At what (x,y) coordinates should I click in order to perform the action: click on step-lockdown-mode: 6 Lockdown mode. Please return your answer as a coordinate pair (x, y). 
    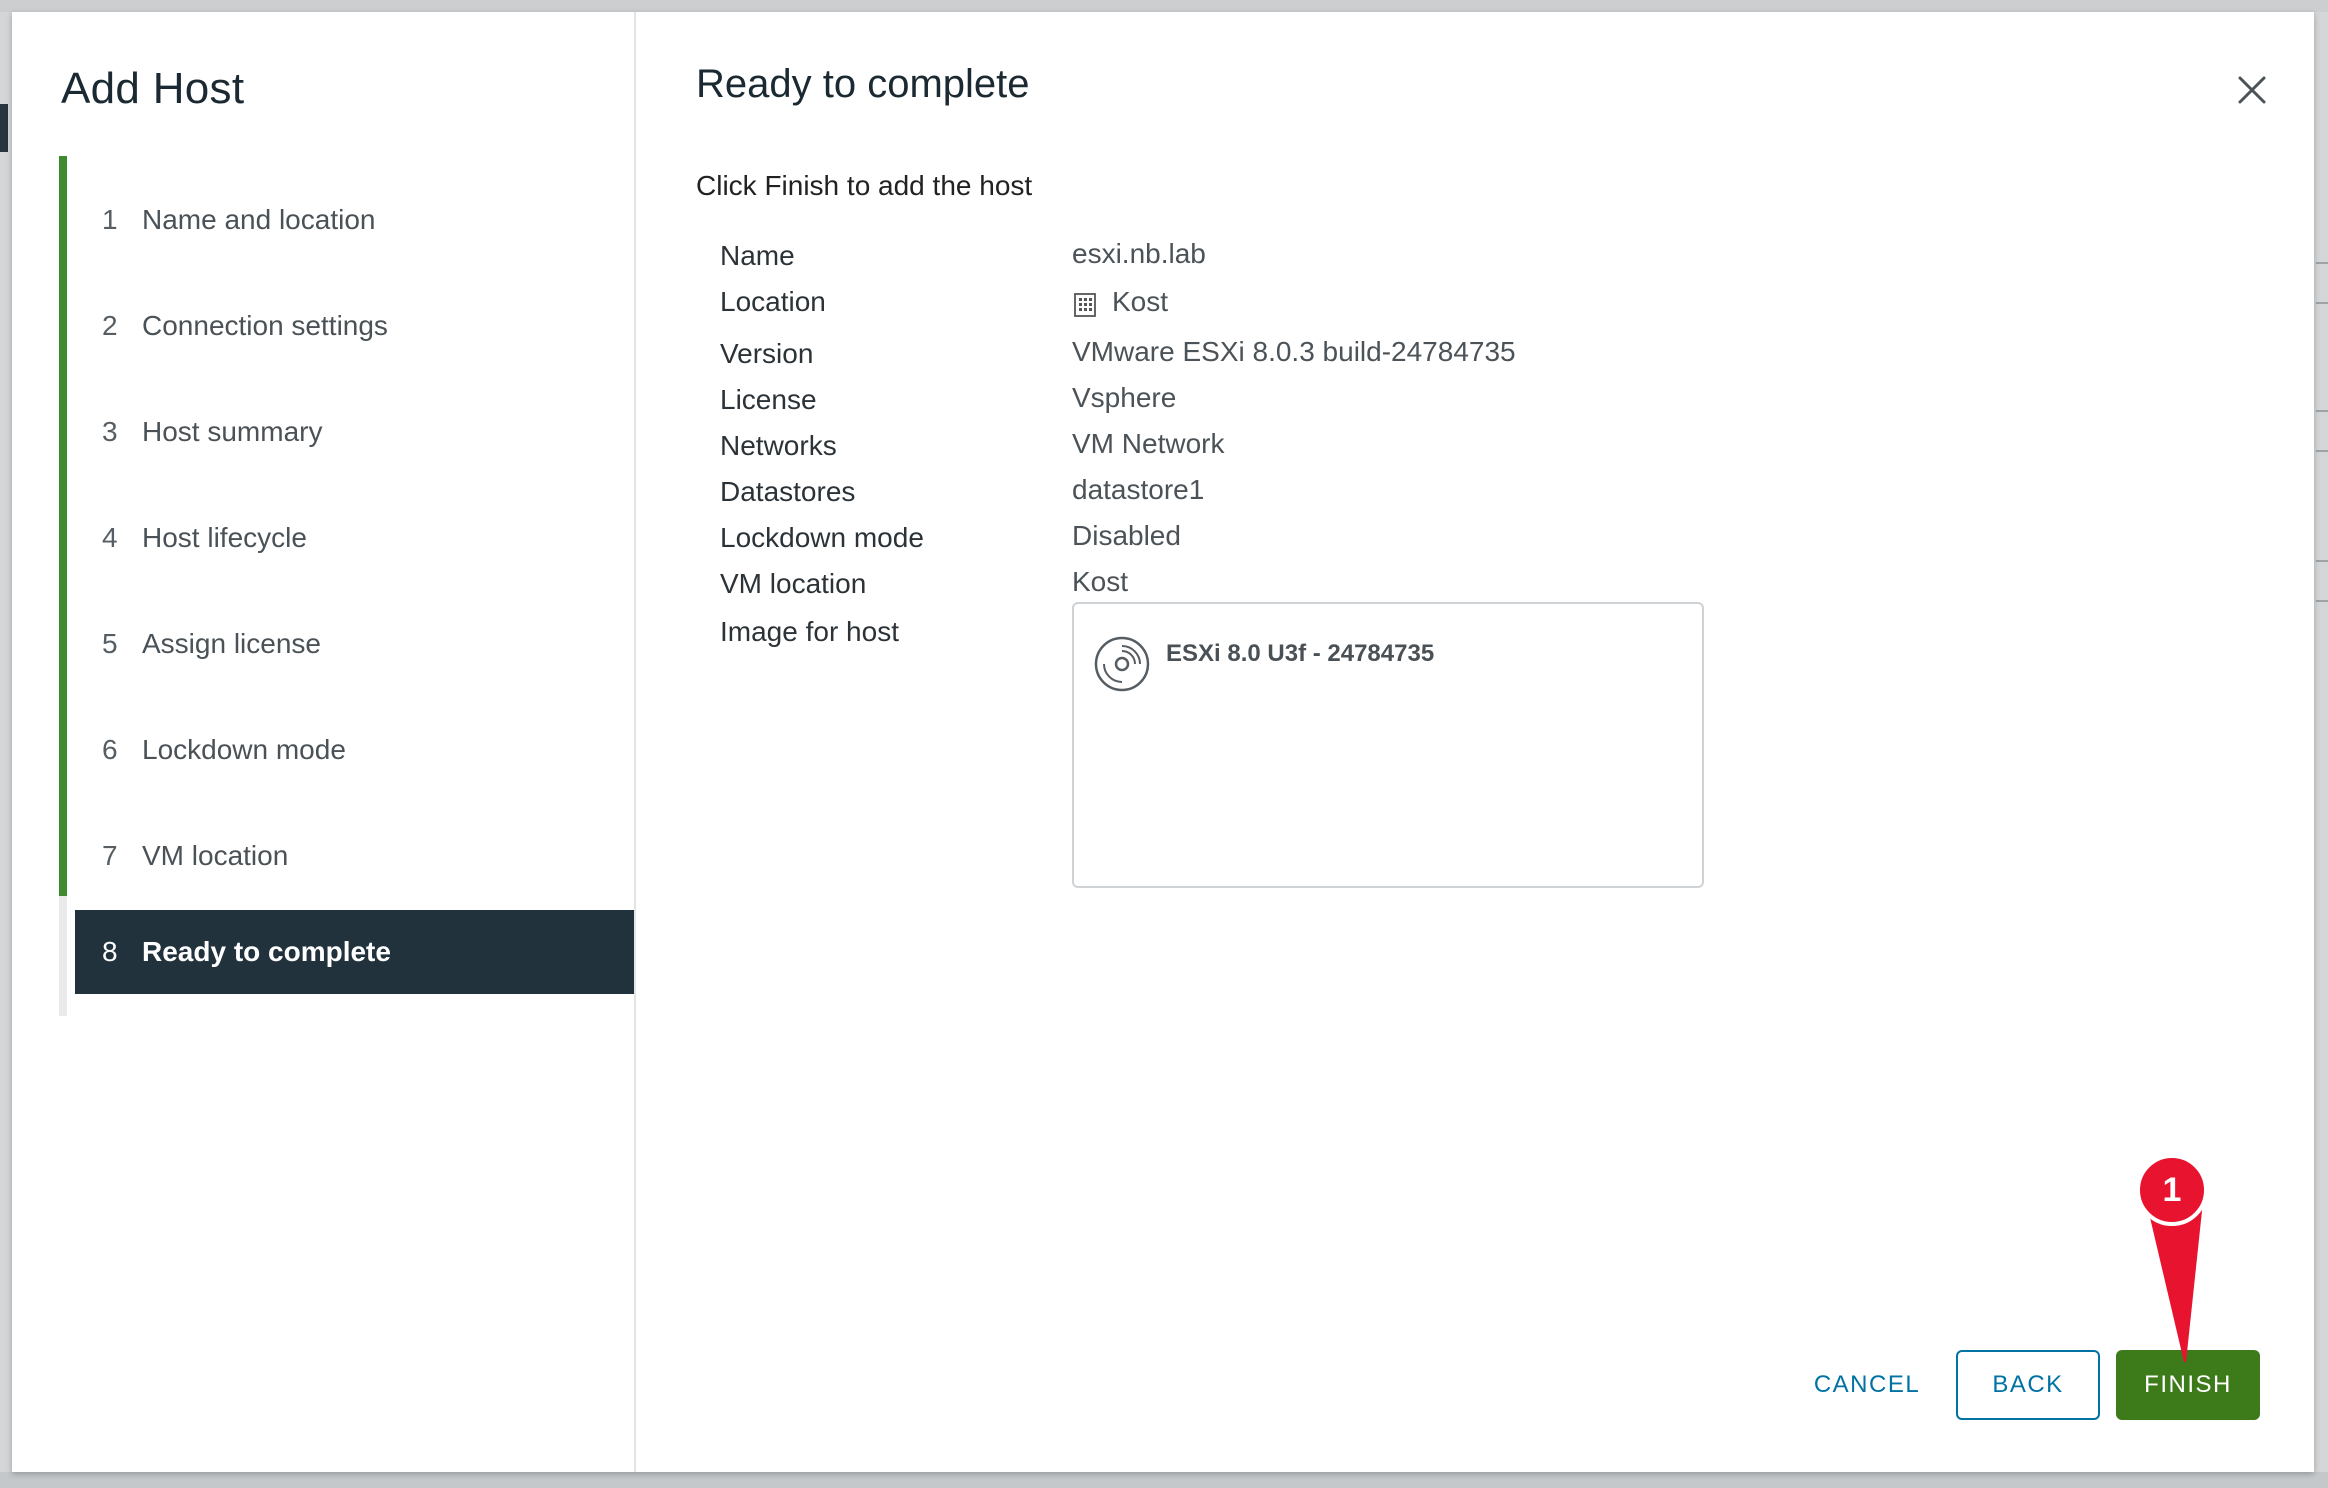
    Looking at the image, I should click on (354, 750).